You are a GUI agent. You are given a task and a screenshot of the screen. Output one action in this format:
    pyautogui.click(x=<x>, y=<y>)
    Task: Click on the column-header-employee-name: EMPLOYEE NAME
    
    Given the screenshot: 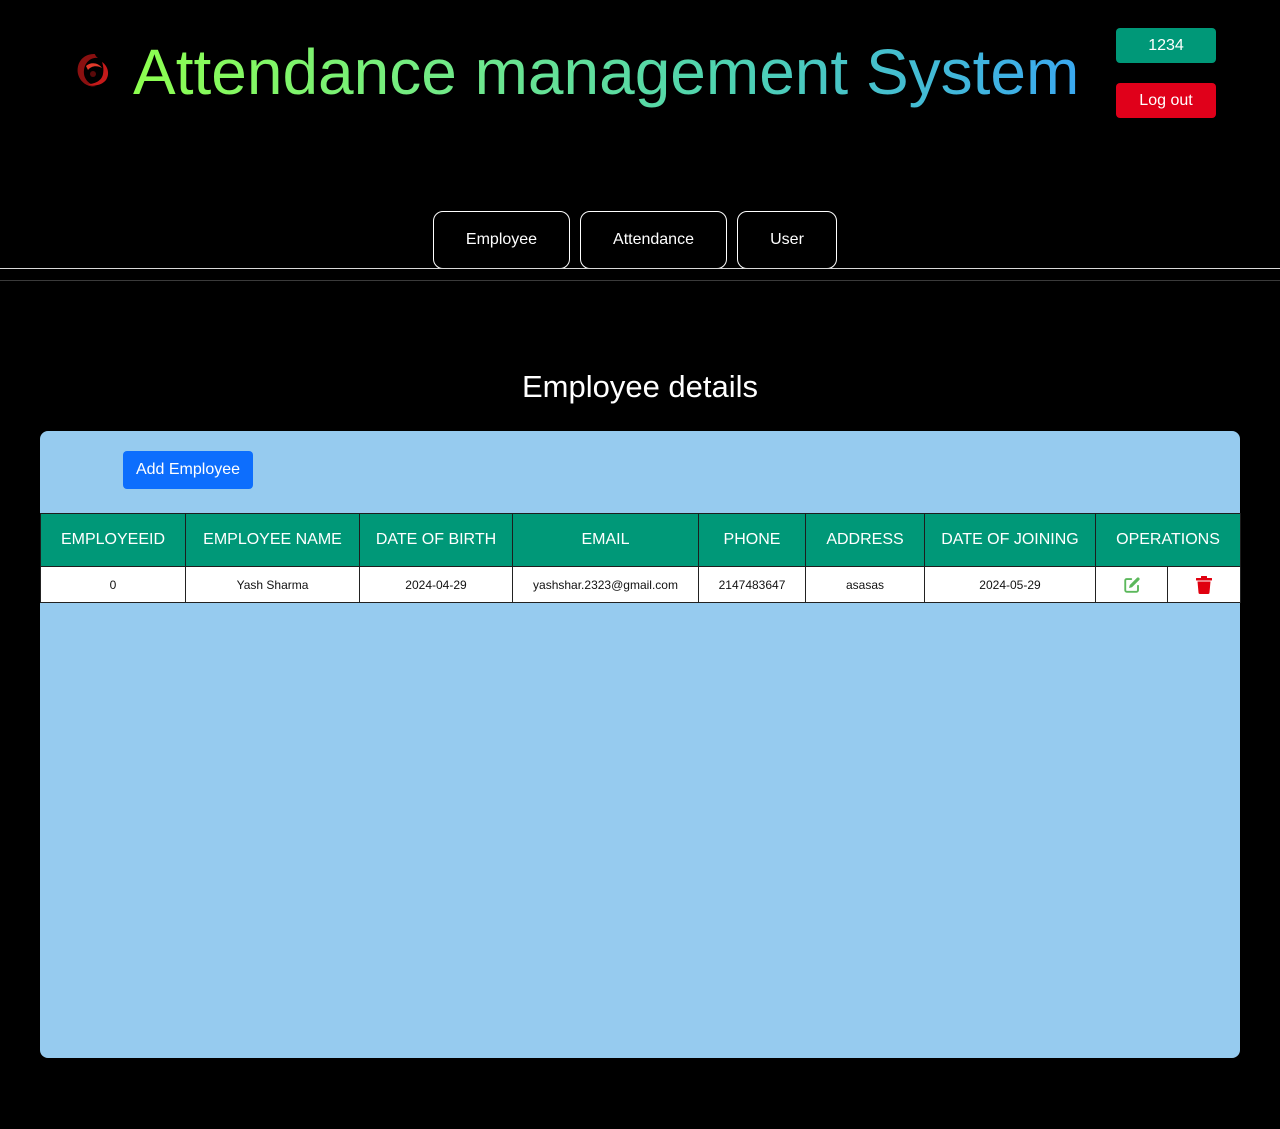 What is the action you would take?
    pyautogui.click(x=272, y=540)
    